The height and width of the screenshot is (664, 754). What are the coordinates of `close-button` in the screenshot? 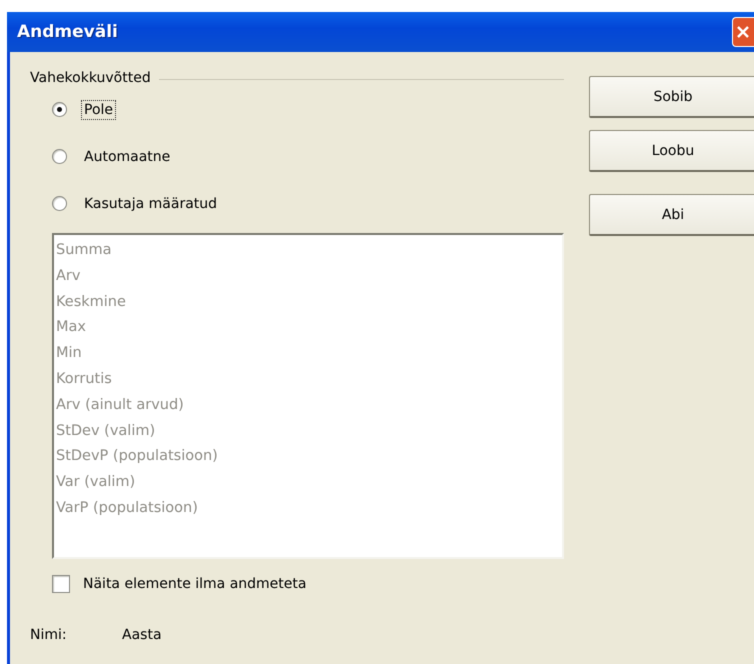 It's located at (743, 32).